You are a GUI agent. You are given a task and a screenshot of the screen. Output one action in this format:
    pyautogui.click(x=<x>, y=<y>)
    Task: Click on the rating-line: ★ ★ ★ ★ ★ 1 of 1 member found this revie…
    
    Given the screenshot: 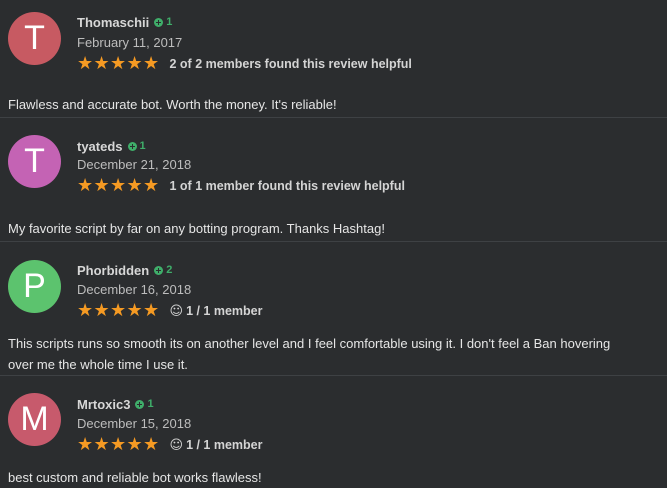 What is the action you would take?
    pyautogui.click(x=241, y=186)
    